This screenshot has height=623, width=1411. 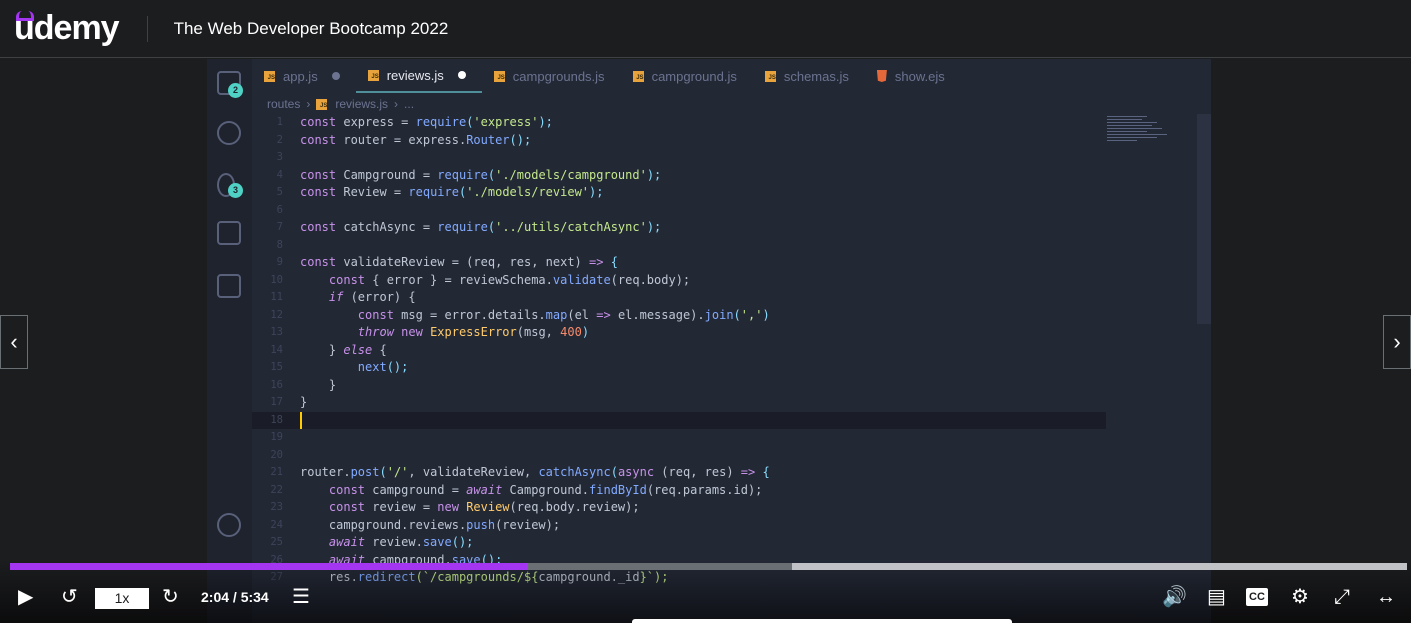 What do you see at coordinates (437, 542) in the screenshot?
I see `code-token: save` at bounding box center [437, 542].